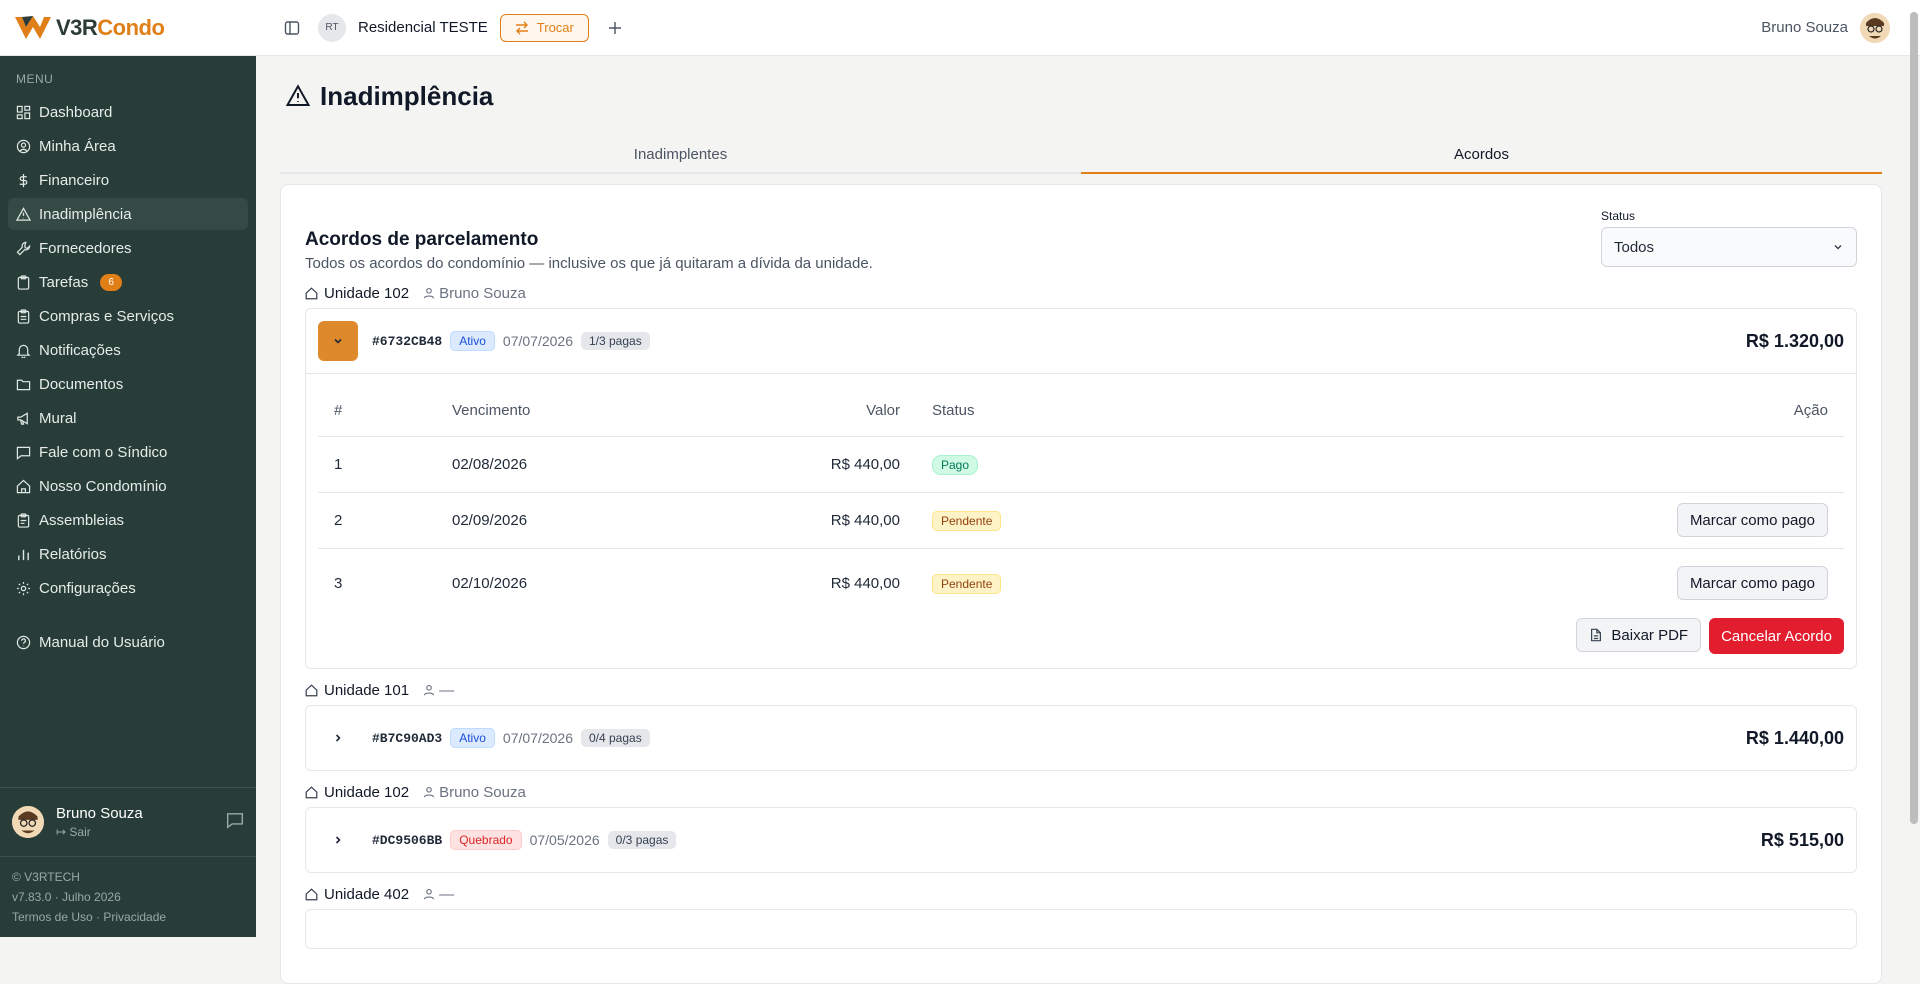 The image size is (1920, 984). Describe the element at coordinates (544, 27) in the screenshot. I see `switch-condo-button: Trocar` at that location.